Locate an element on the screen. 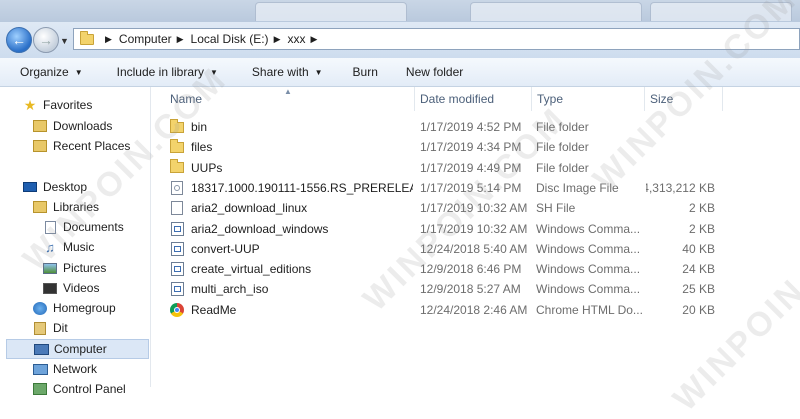  file-size: 40 KB is located at coordinates (698, 248).